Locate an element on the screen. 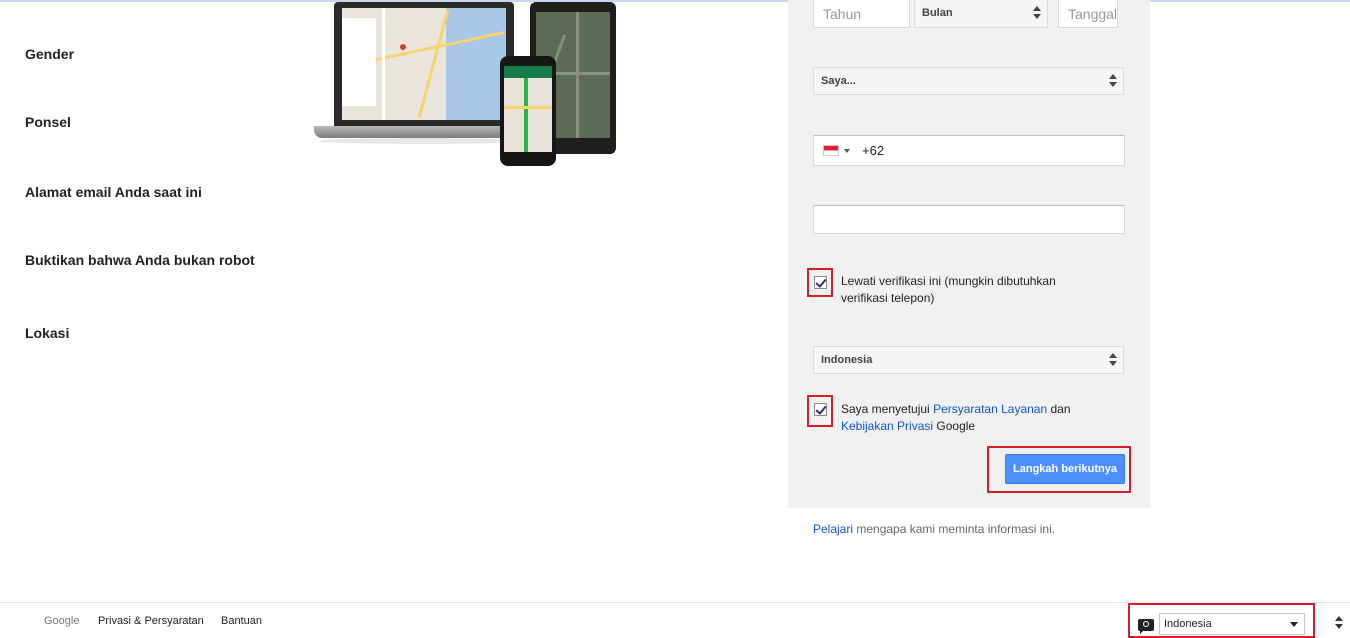  chevron-down-icon is located at coordinates (1294, 624).